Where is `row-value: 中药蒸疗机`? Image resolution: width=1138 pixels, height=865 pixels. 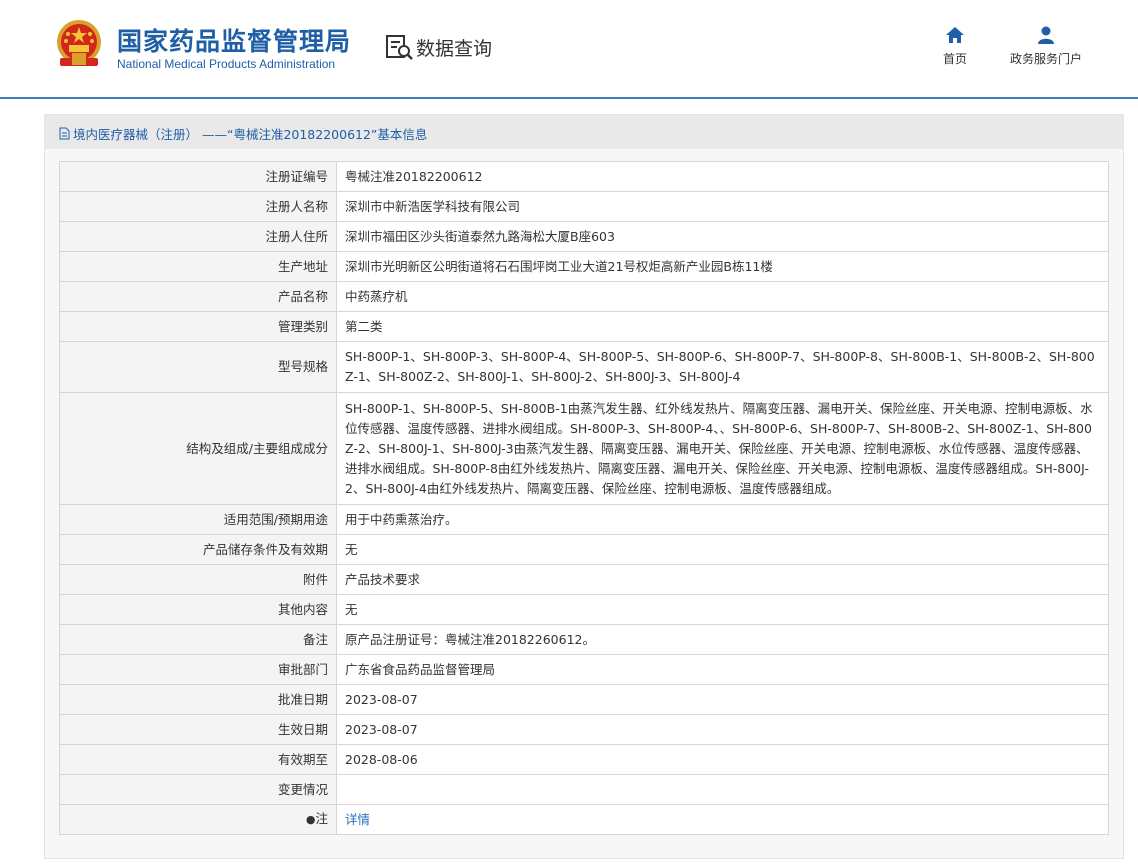
row-value: 中药蒸疗机 is located at coordinates (722, 296).